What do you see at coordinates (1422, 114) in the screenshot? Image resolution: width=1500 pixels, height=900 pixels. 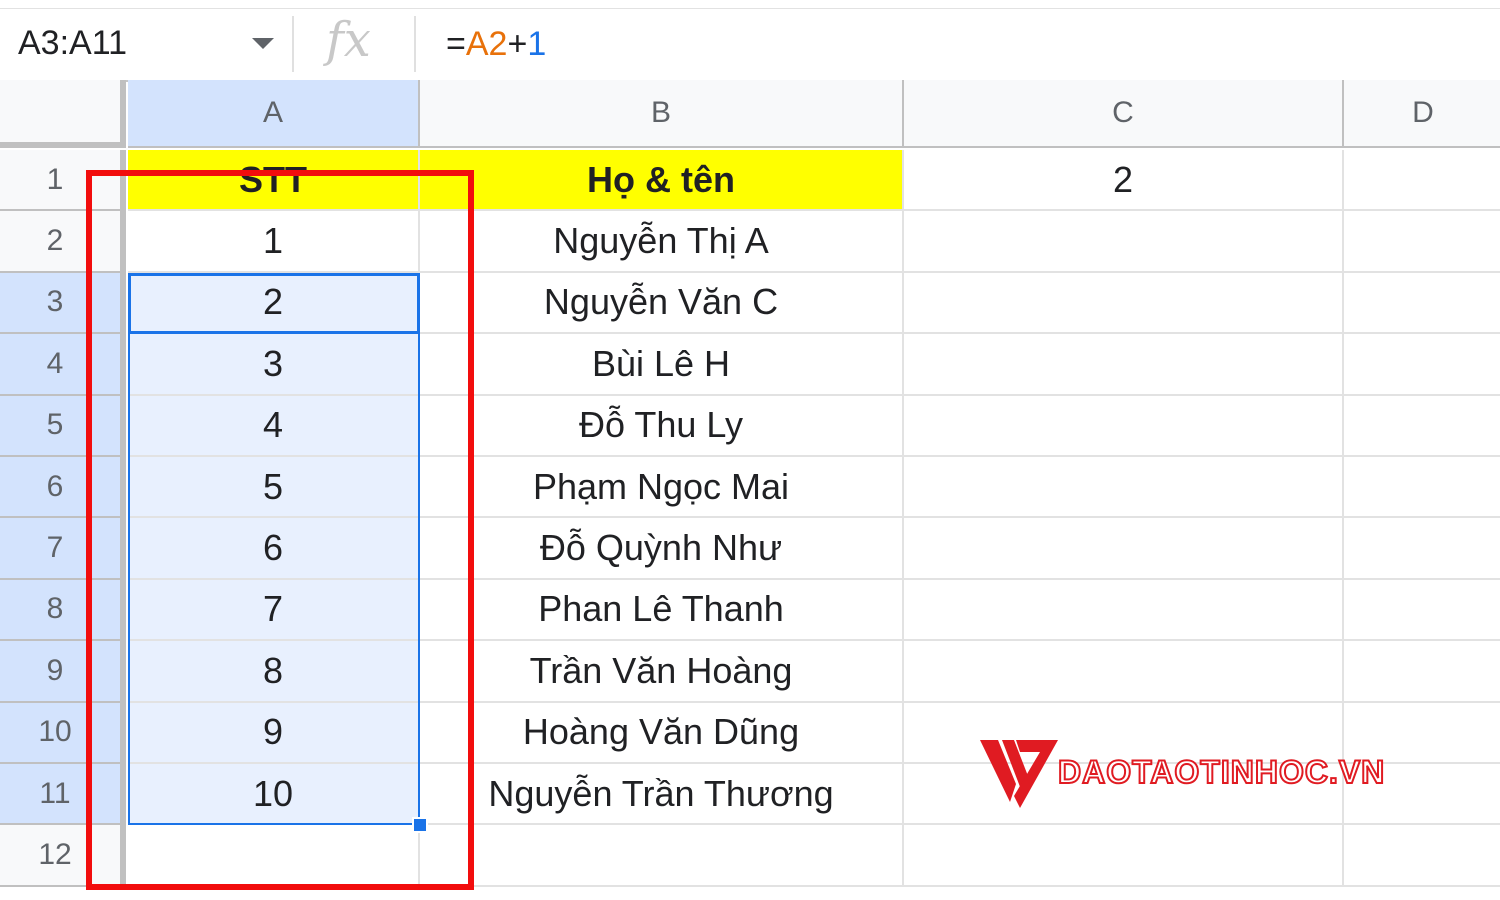 I see `column-header-d: D` at bounding box center [1422, 114].